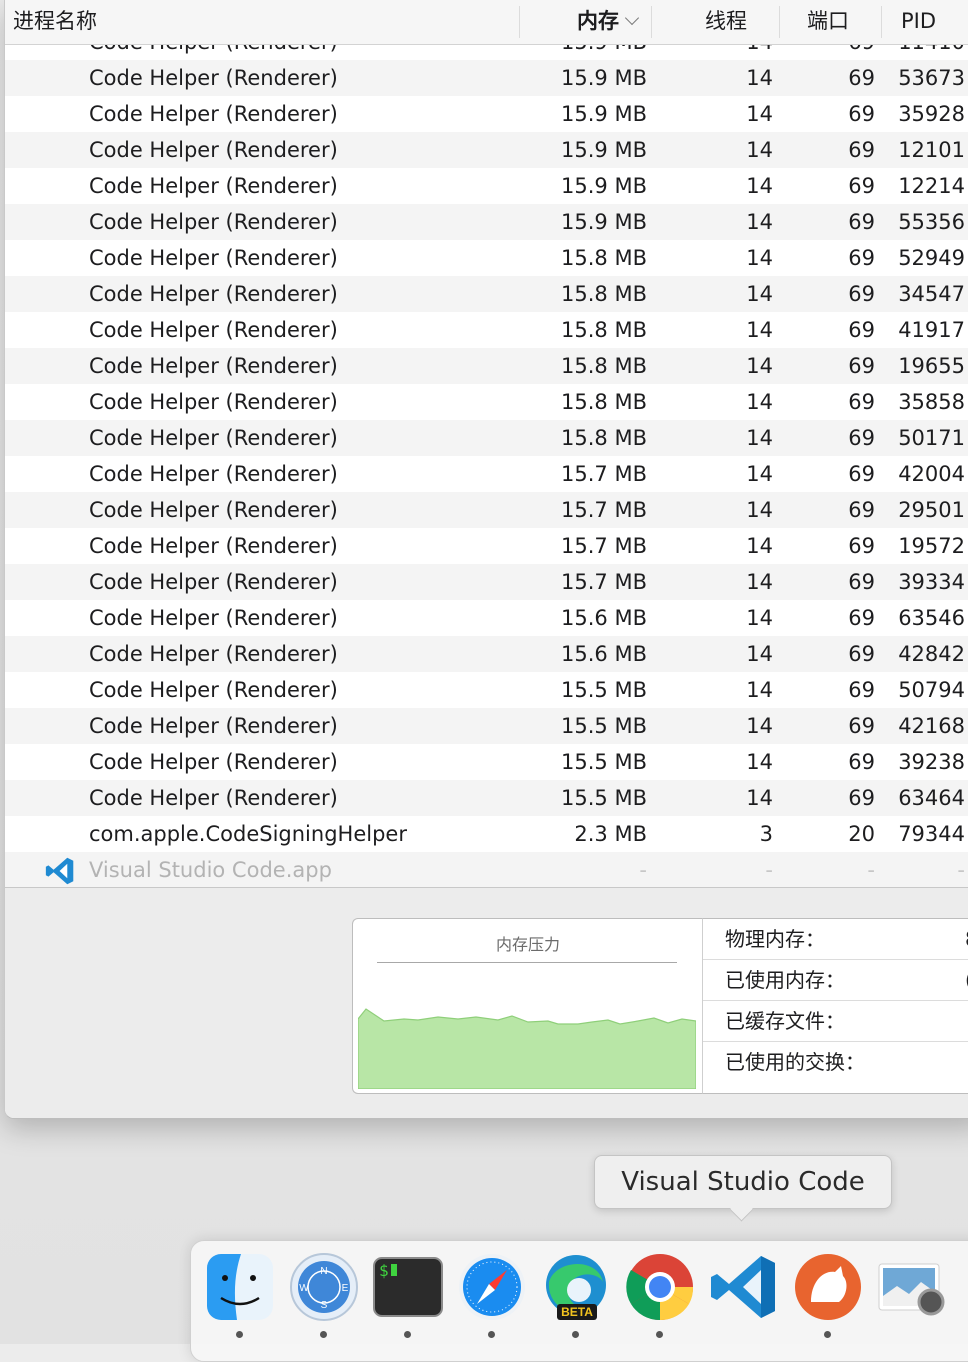 The image size is (968, 1362). I want to click on process-name: com.apple.CodeSigningHelper, so click(248, 834).